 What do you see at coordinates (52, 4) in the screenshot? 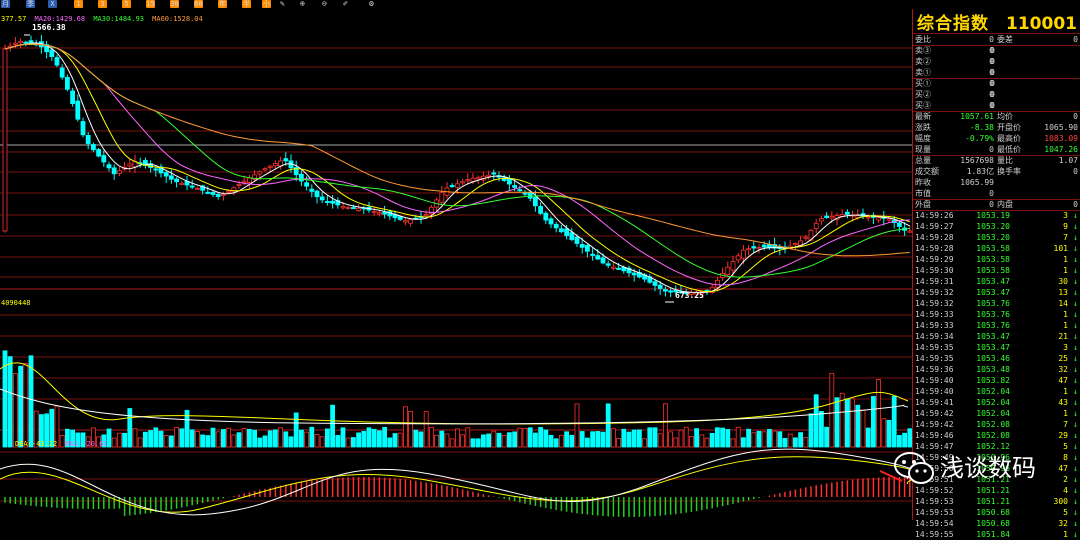
I see `period-button-2: X` at bounding box center [52, 4].